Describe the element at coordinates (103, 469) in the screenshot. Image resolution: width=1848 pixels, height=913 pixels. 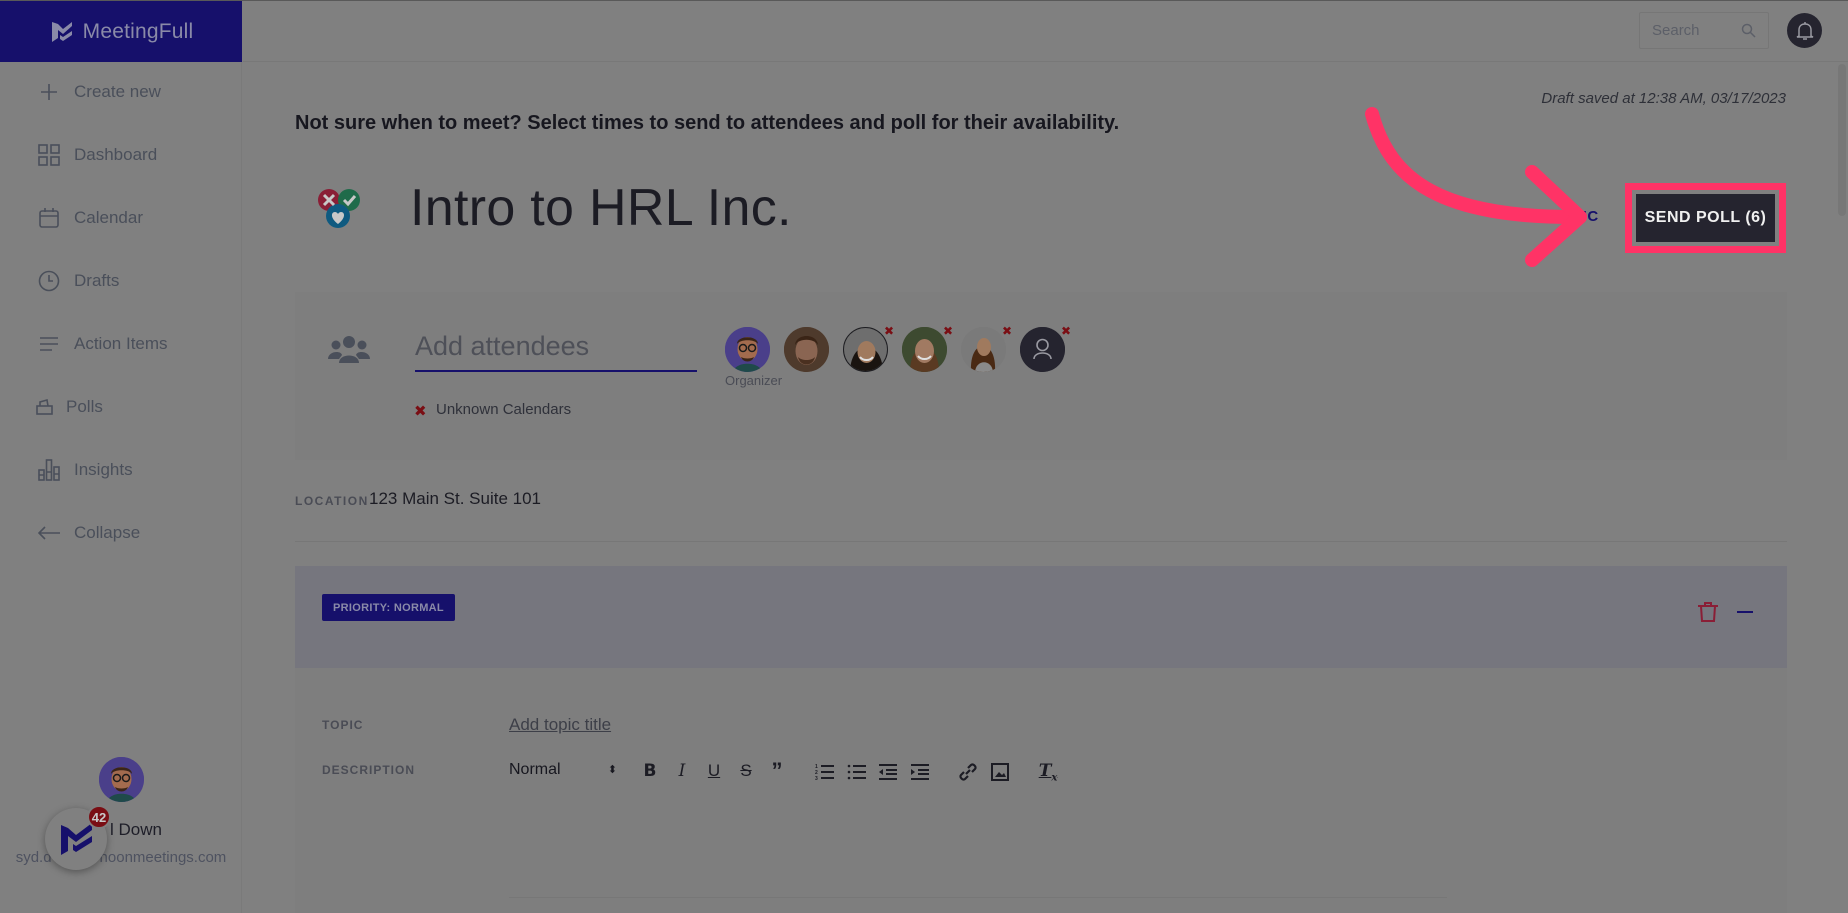
I see `sidebar-item-label: Insights` at that location.